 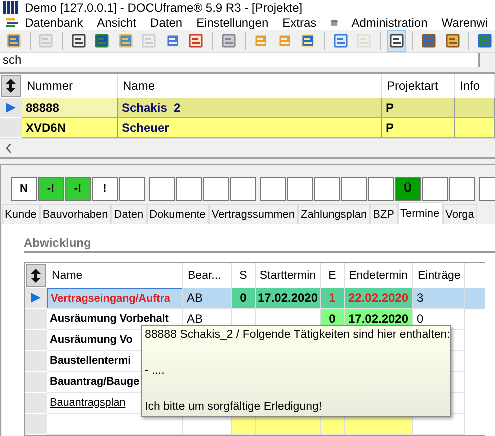 What do you see at coordinates (54, 23) in the screenshot?
I see `menu-item: Datenbank` at bounding box center [54, 23].